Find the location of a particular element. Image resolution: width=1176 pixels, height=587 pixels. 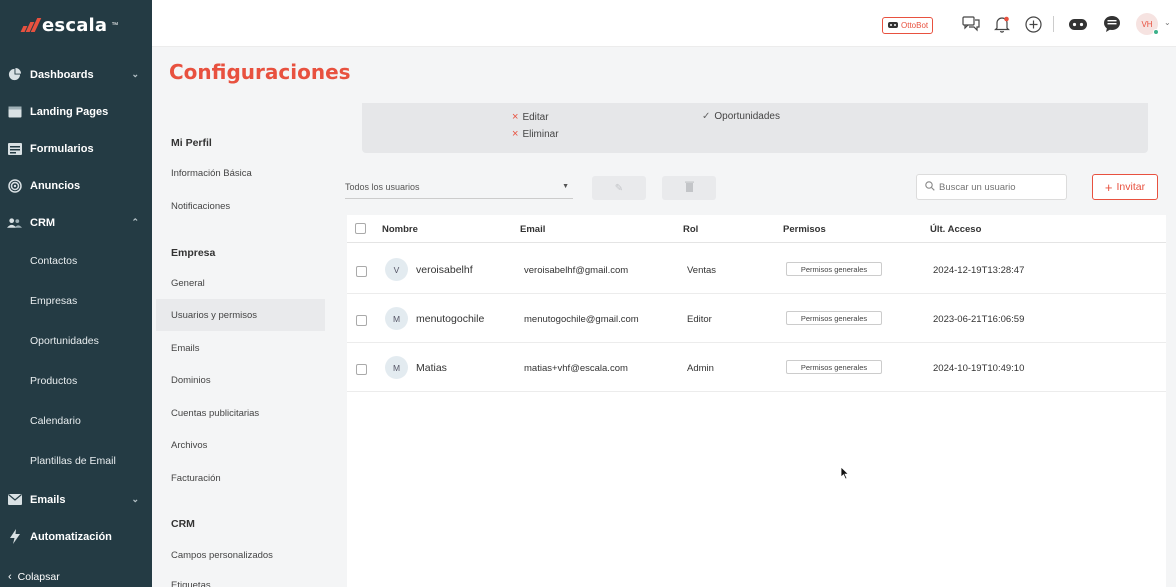

collapse-sidebar-button: ‹ Colapsar is located at coordinates (76, 577).